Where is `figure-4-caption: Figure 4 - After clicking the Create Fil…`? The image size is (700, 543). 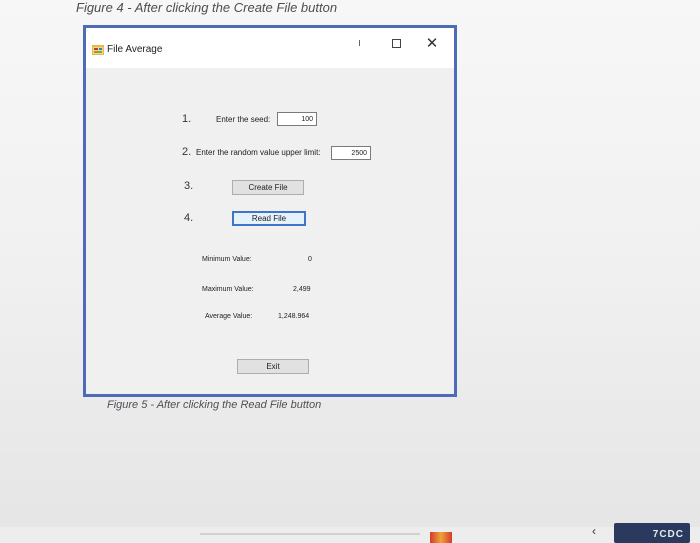 figure-4-caption: Figure 4 - After clicking the Create Fil… is located at coordinates (207, 7).